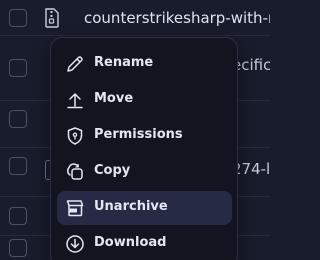  I want to click on menu-item-rename: Rename, so click(144, 64).